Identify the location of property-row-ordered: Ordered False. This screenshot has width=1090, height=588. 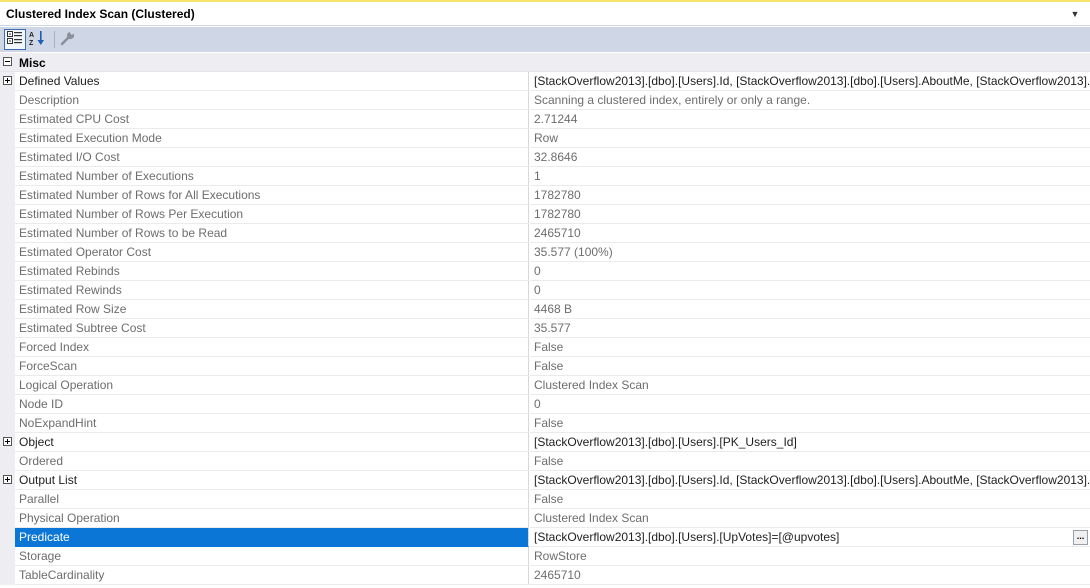
(545, 461).